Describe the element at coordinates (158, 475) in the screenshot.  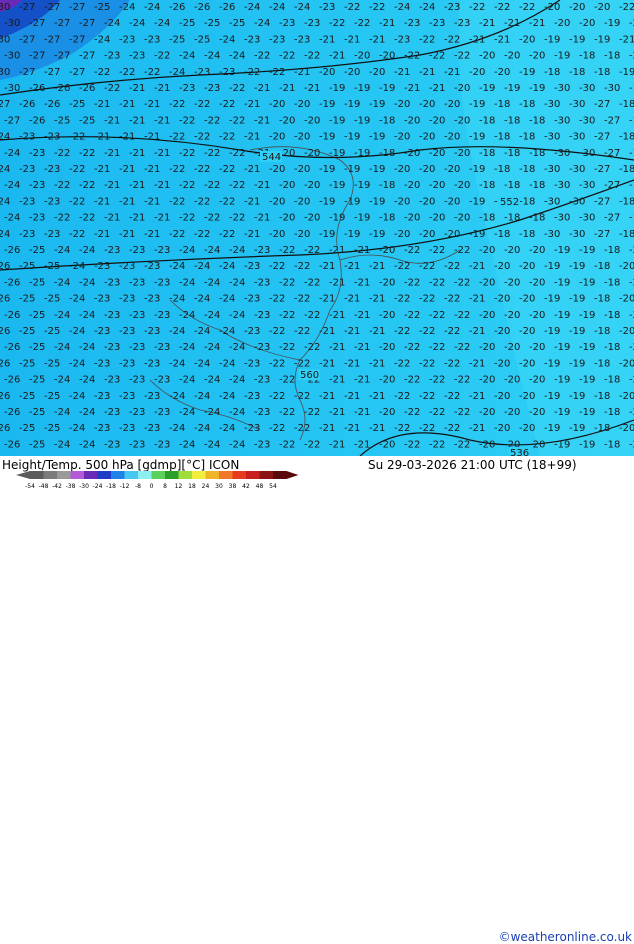
I see `scale-swatch` at that location.